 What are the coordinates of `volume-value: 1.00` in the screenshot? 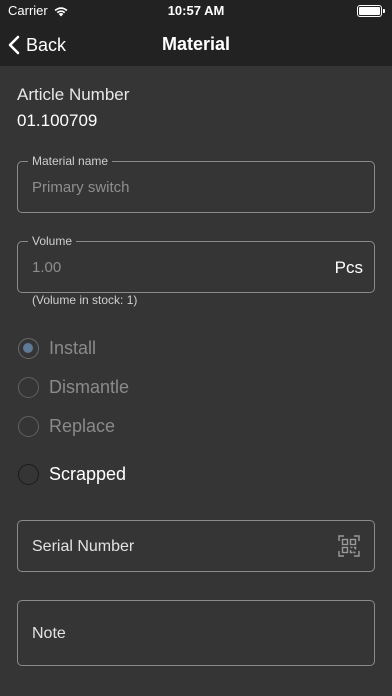 It's located at (47, 267).